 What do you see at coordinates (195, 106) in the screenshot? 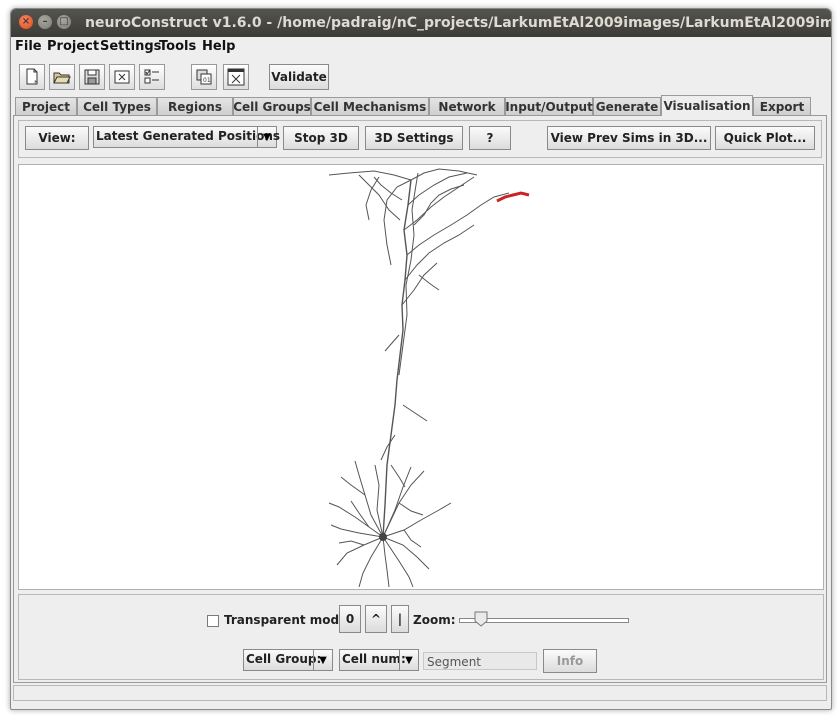
I see `tab-regions: Regions` at bounding box center [195, 106].